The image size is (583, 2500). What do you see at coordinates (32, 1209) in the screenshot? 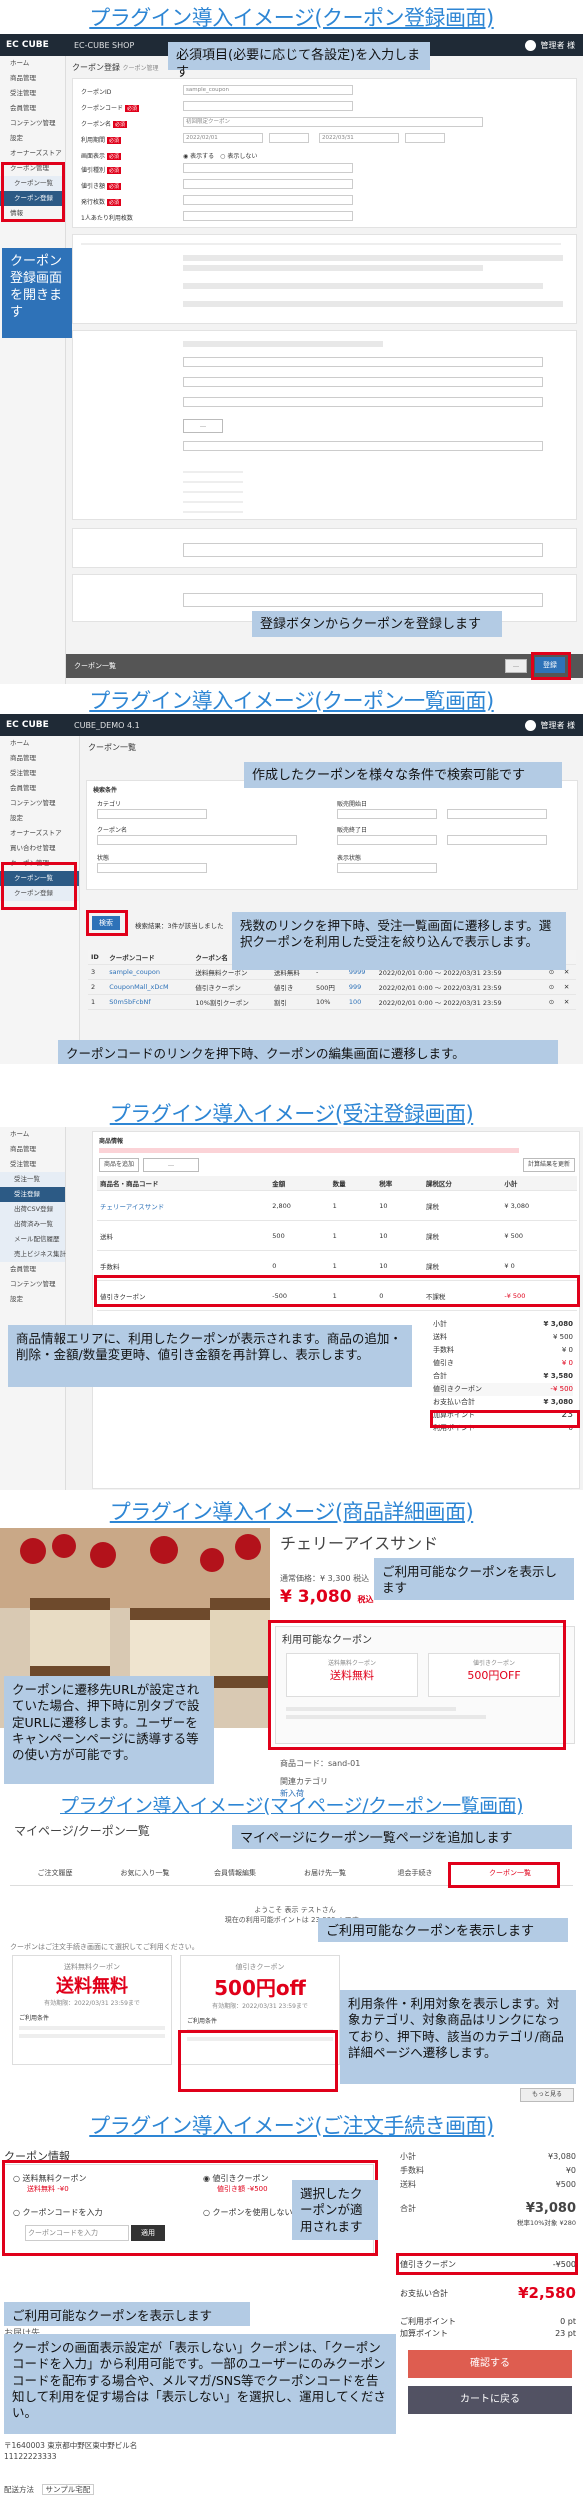
I see `sidebar-item: 出荷CSV登録` at bounding box center [32, 1209].